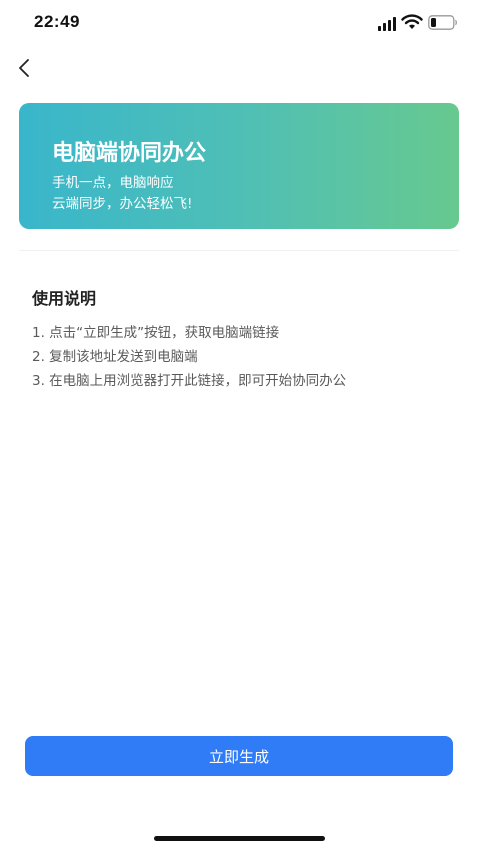 This screenshot has width=478, height=850. I want to click on generate-now-label: 立即生成, so click(238, 756).